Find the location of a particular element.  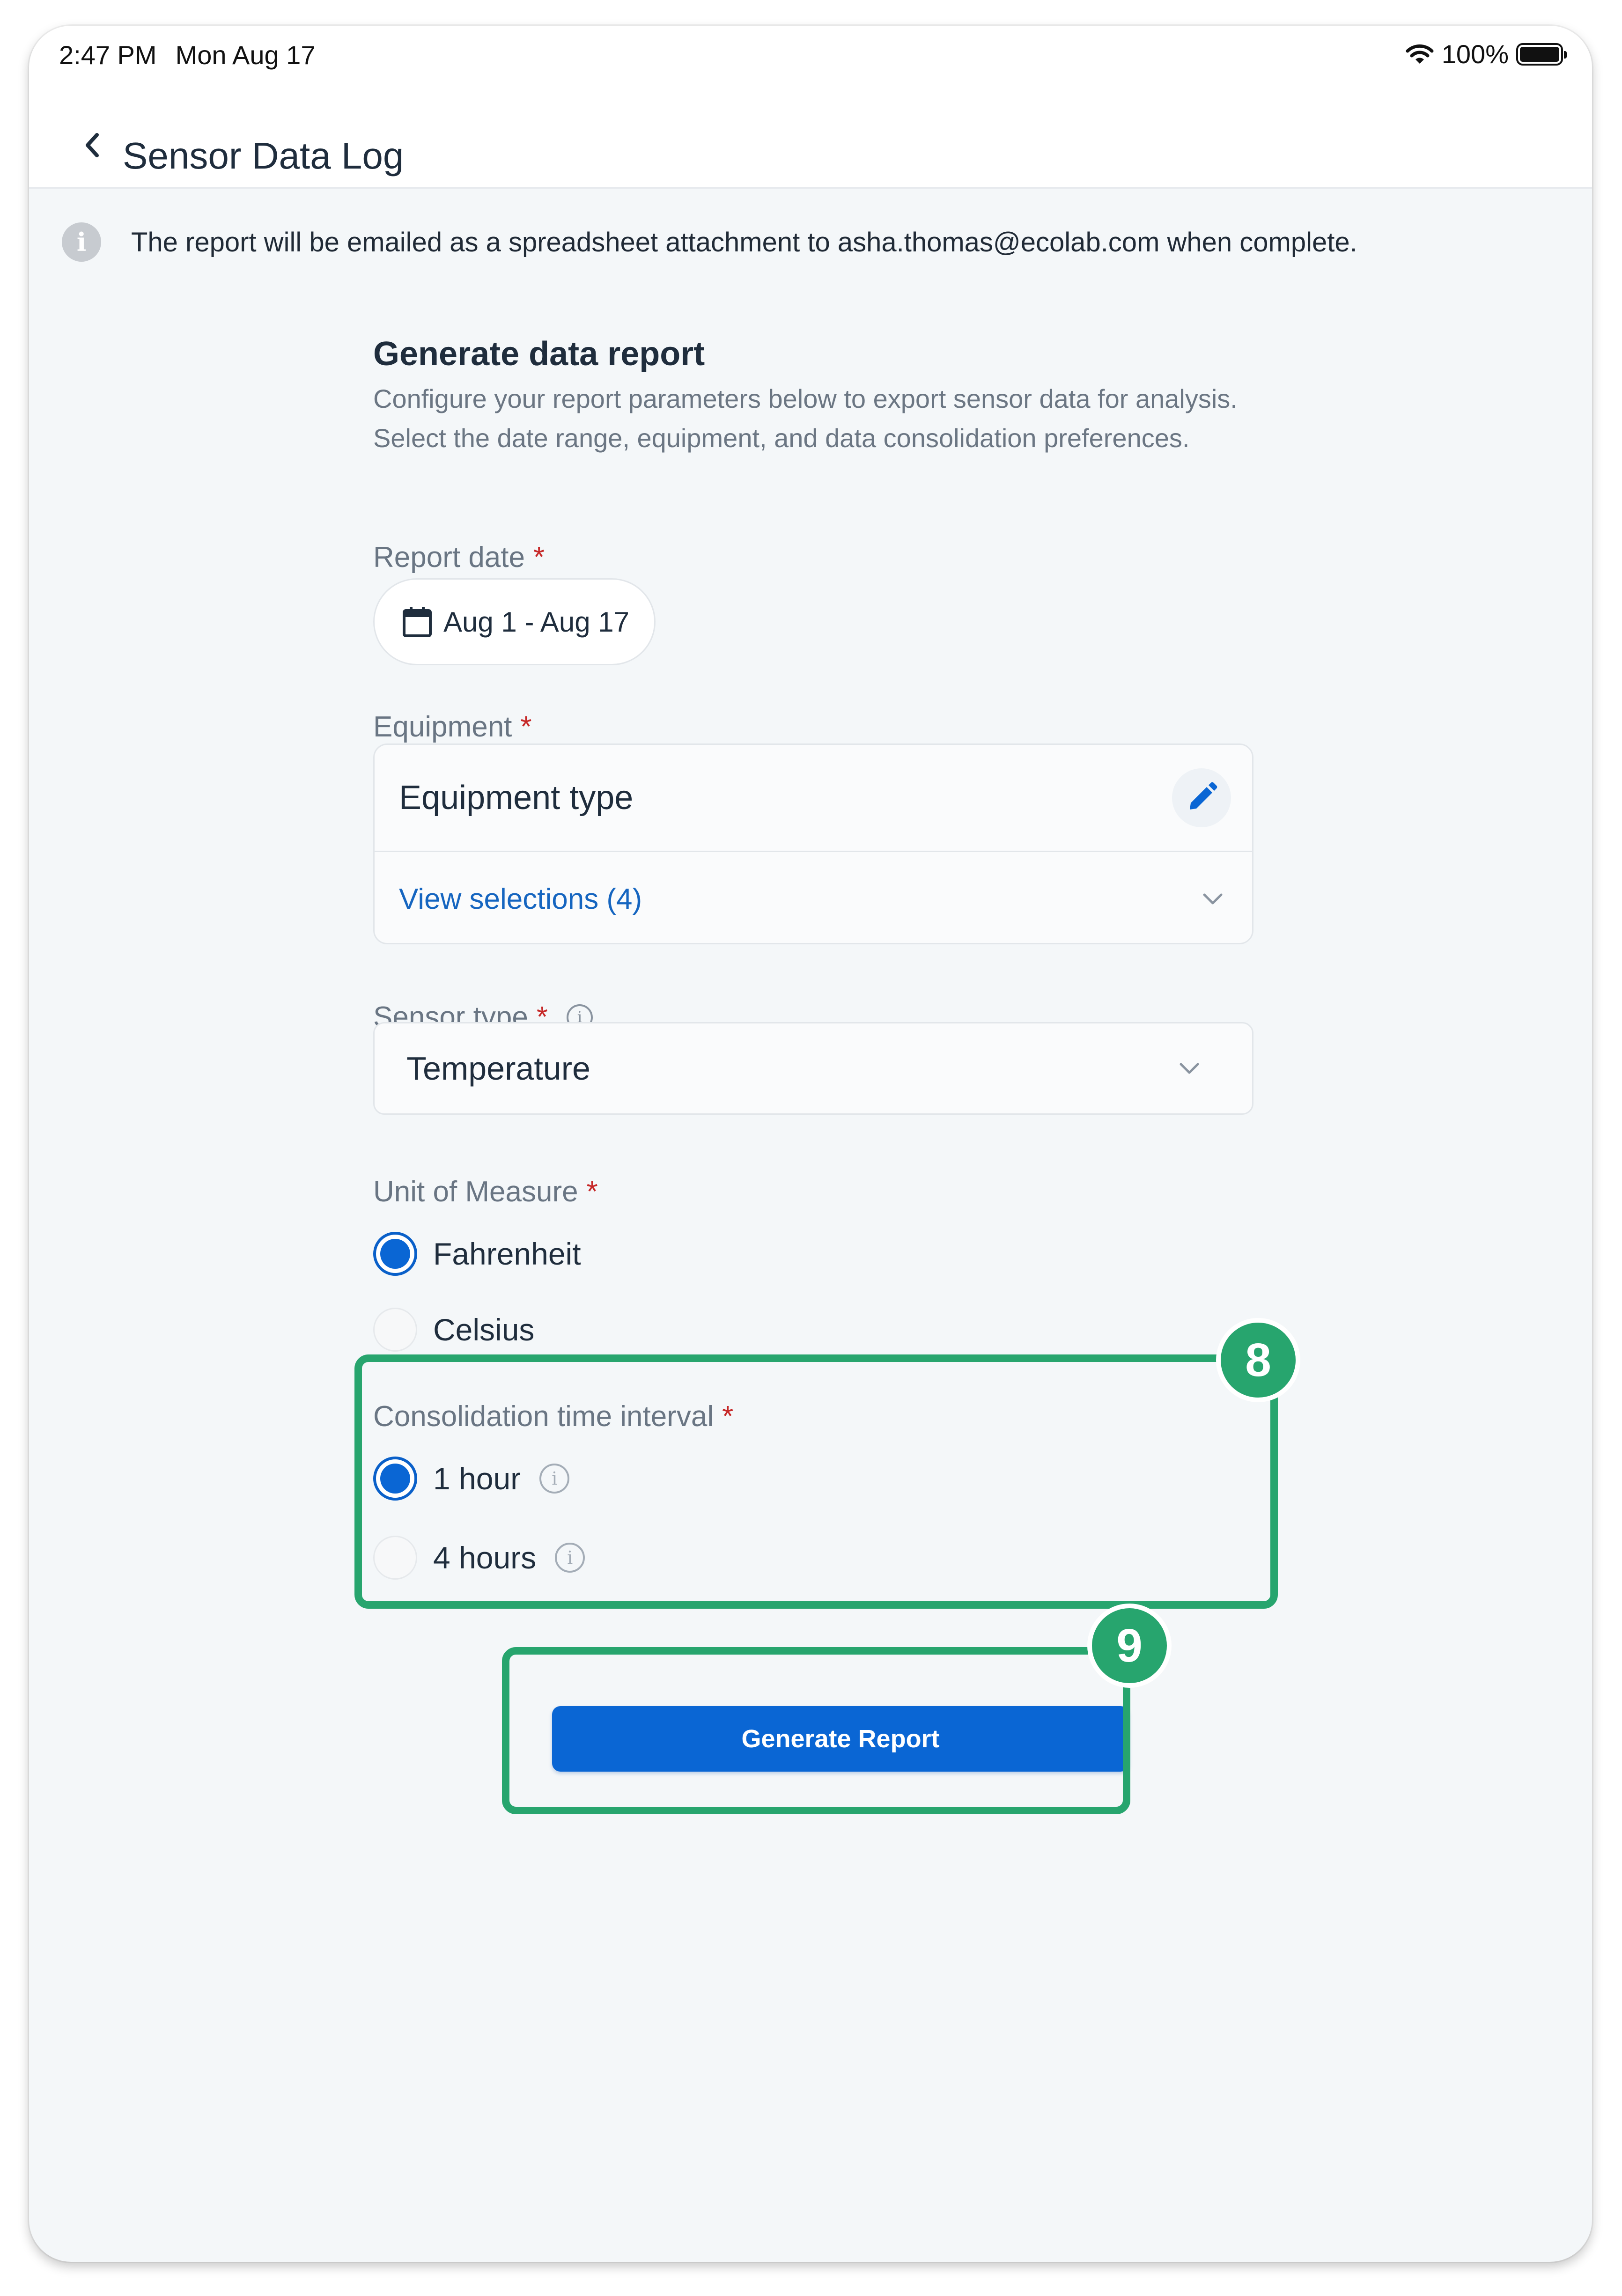

wifi-icon is located at coordinates (1420, 54).